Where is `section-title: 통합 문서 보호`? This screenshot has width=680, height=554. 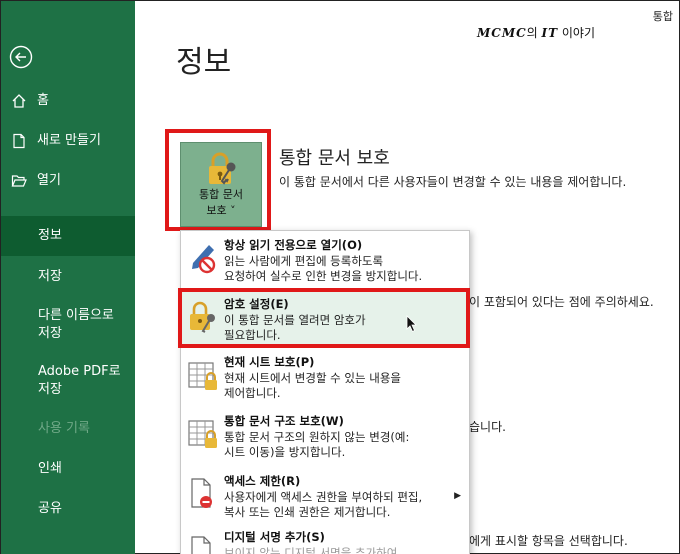 section-title: 통합 문서 보호 is located at coordinates (334, 158).